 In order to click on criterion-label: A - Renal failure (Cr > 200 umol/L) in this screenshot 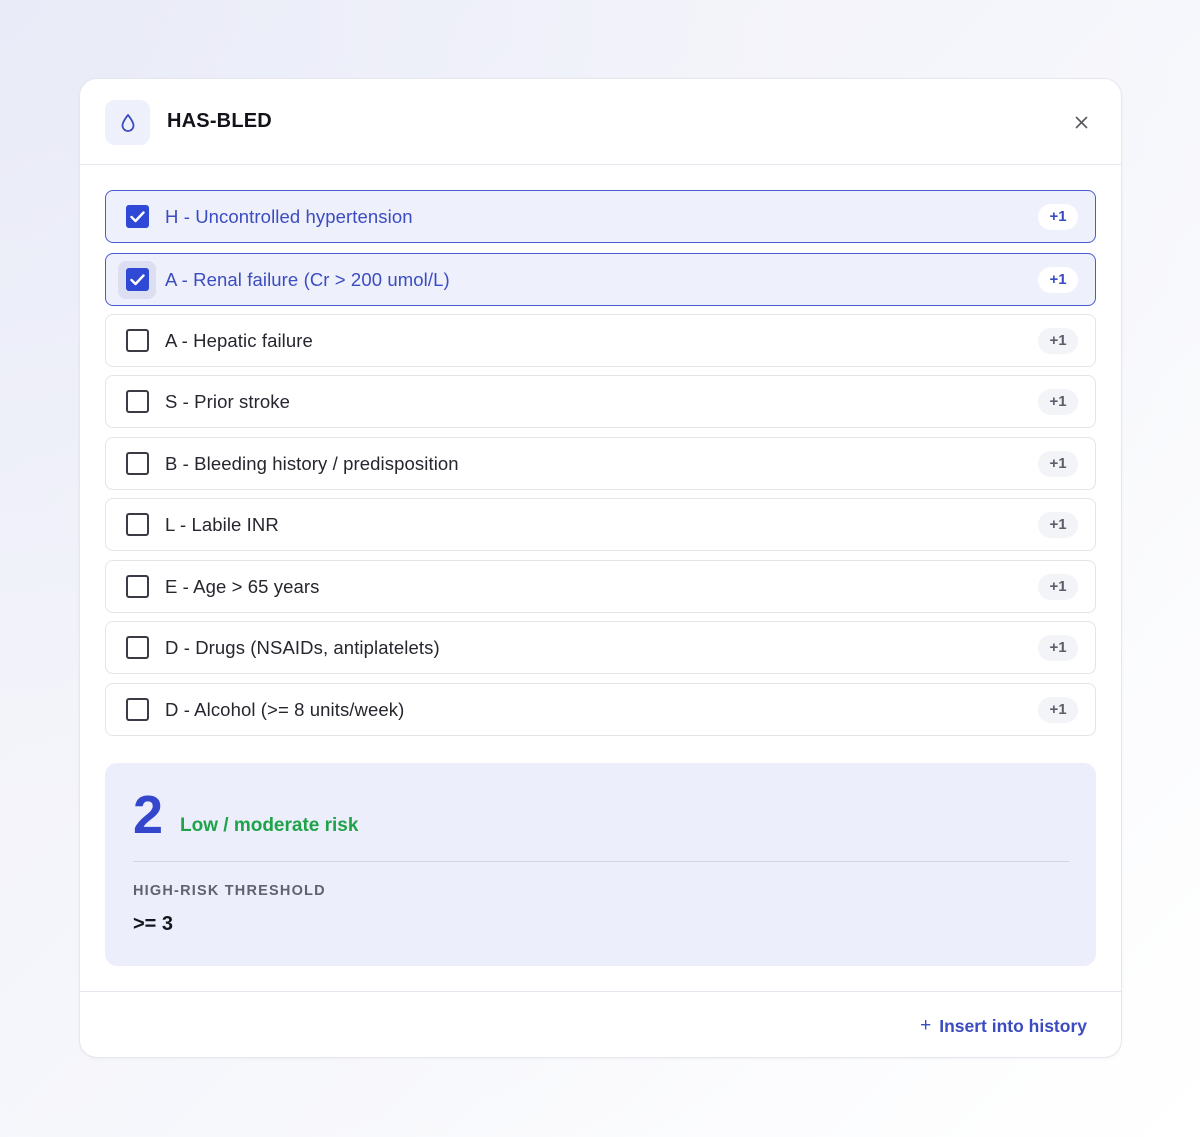, I will do `click(307, 279)`.